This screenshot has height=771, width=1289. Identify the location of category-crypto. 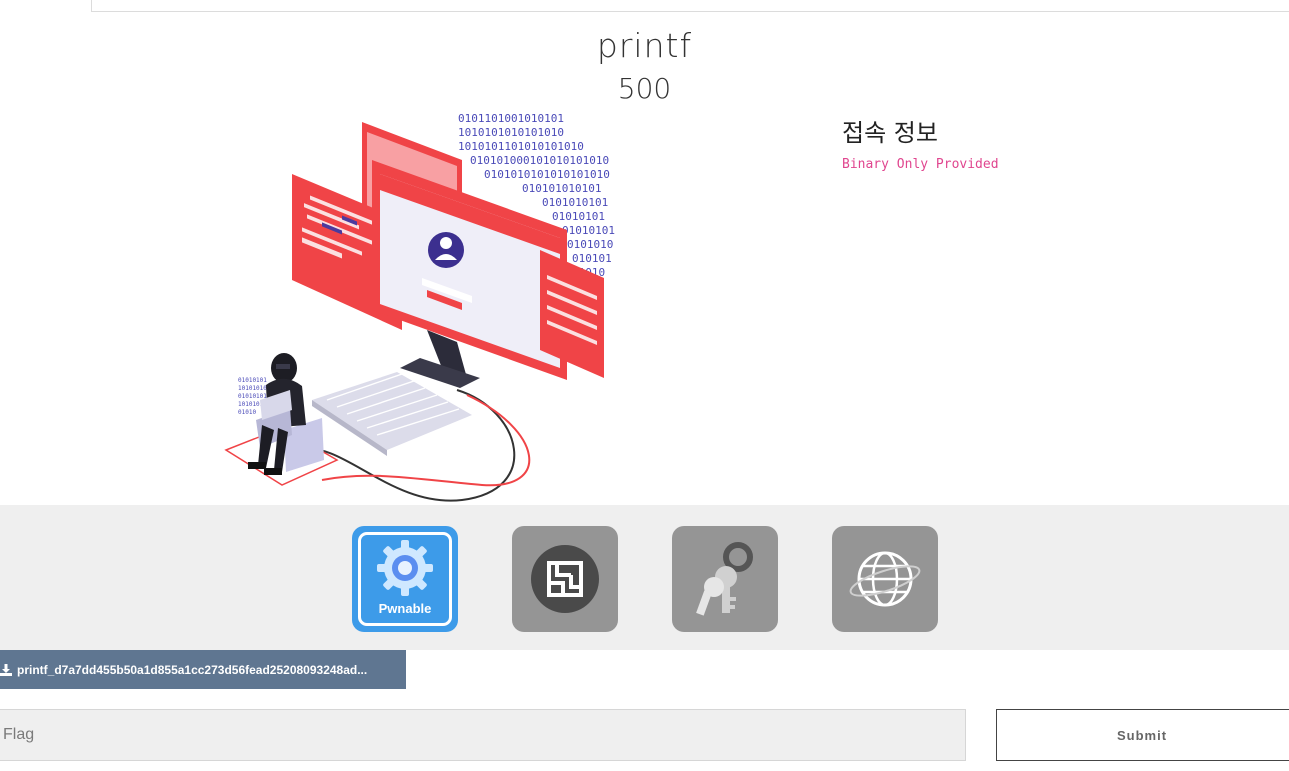
(725, 579).